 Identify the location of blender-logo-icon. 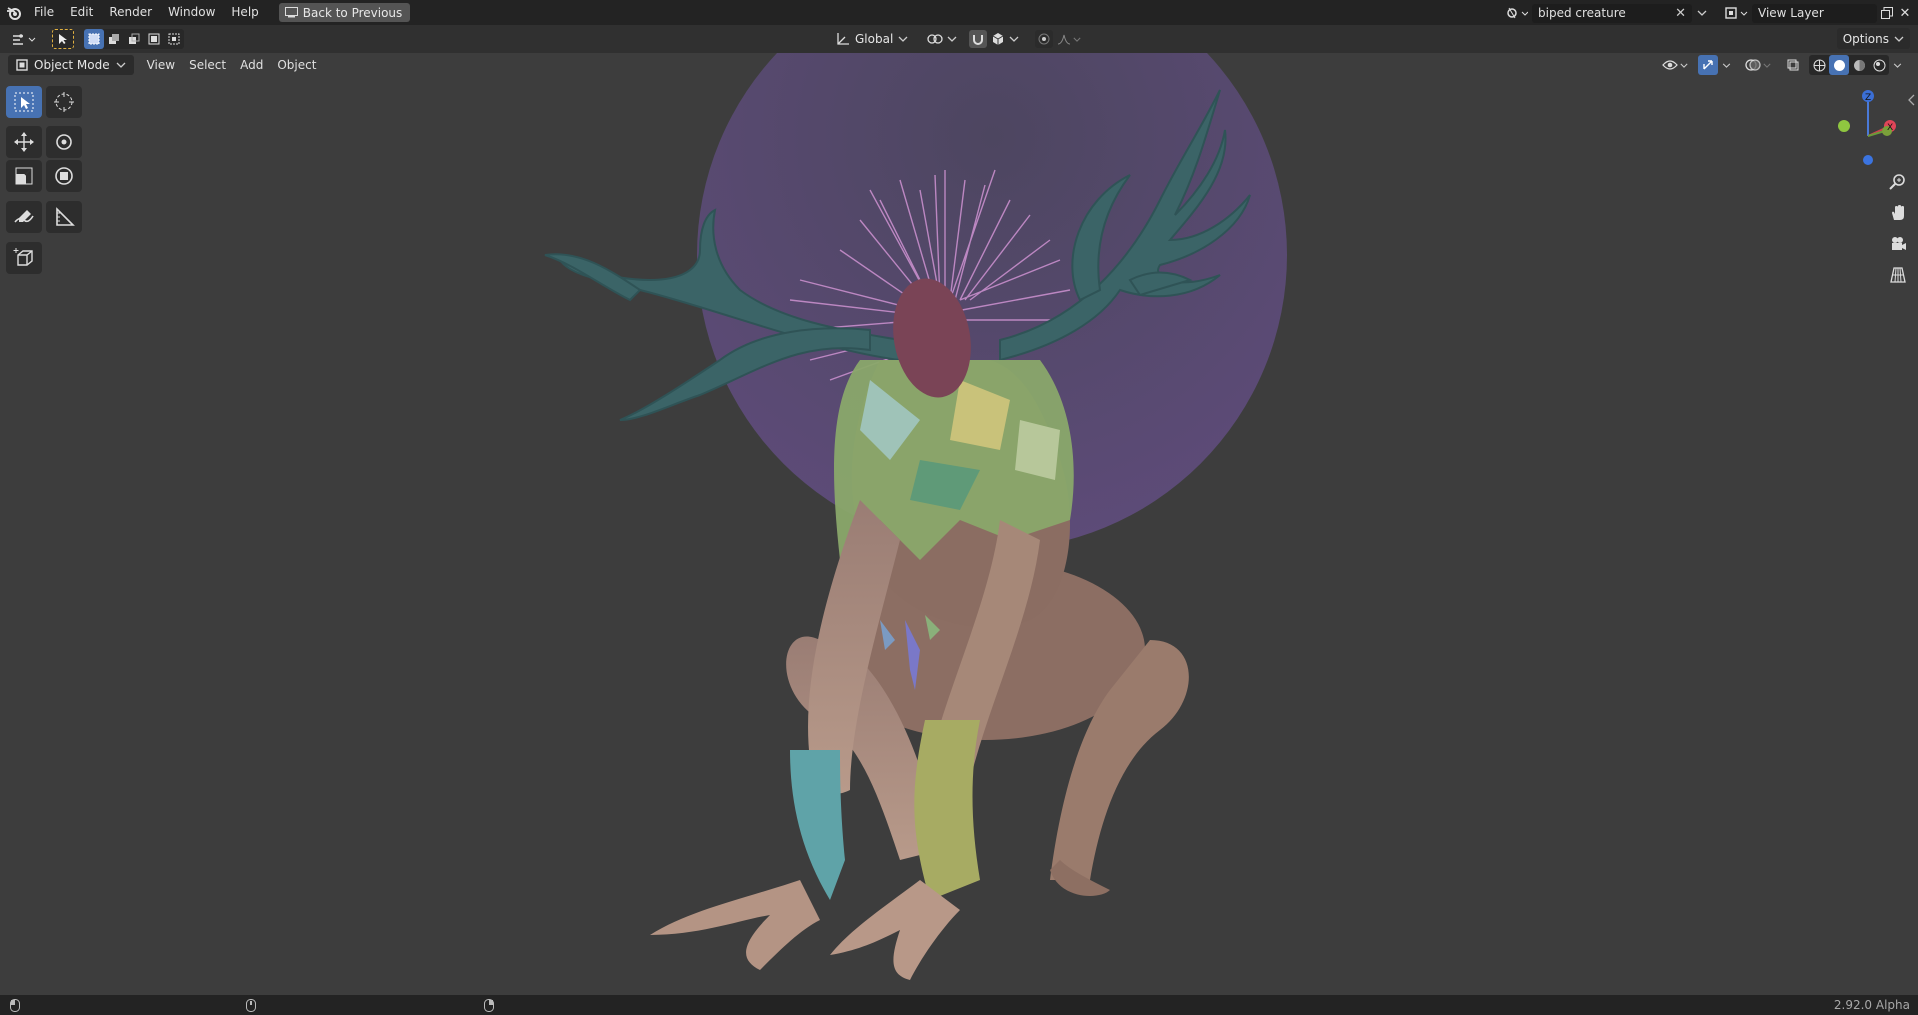
(14, 13).